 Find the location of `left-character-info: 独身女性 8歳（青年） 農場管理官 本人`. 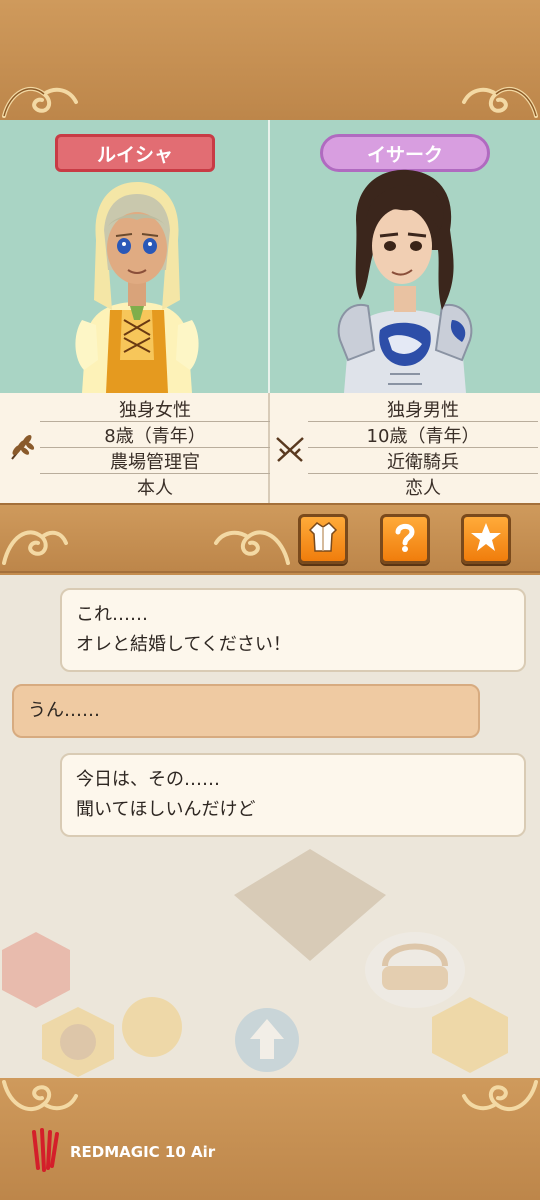

left-character-info: 独身女性 8歳（青年） 農場管理官 本人 is located at coordinates (155, 448).